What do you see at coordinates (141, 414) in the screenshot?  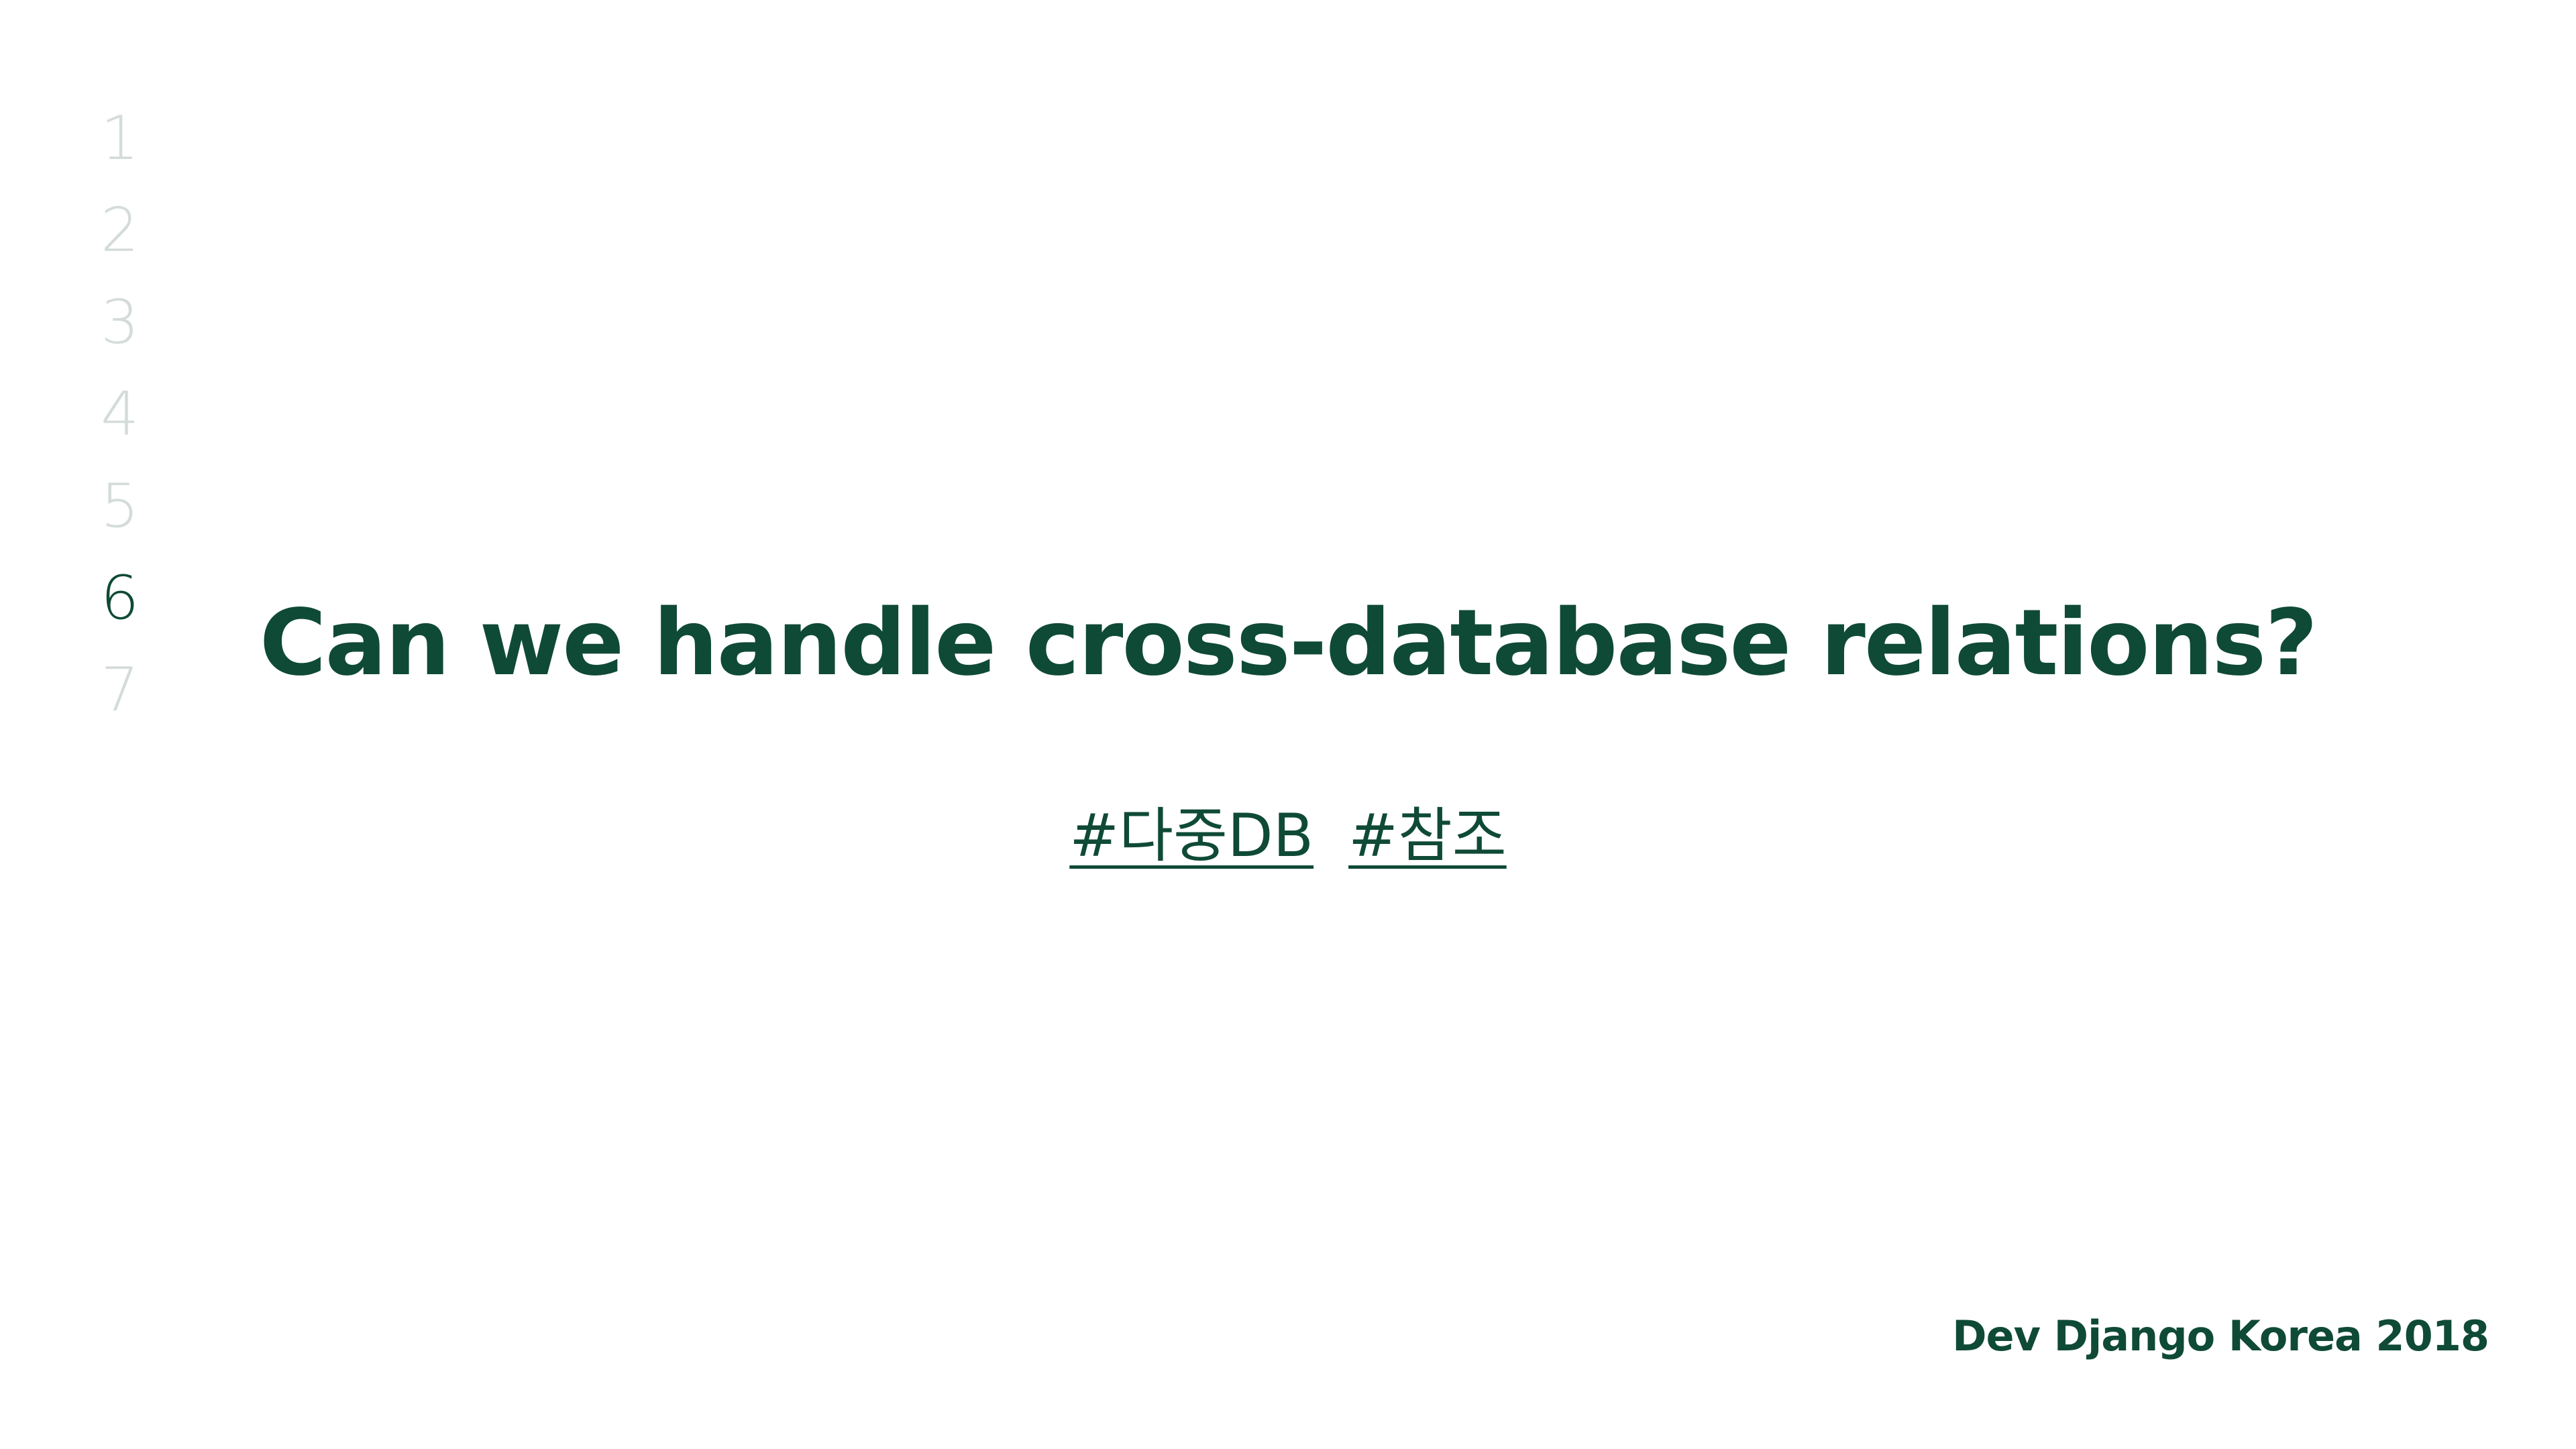 I see `slide-index-item: 4` at bounding box center [141, 414].